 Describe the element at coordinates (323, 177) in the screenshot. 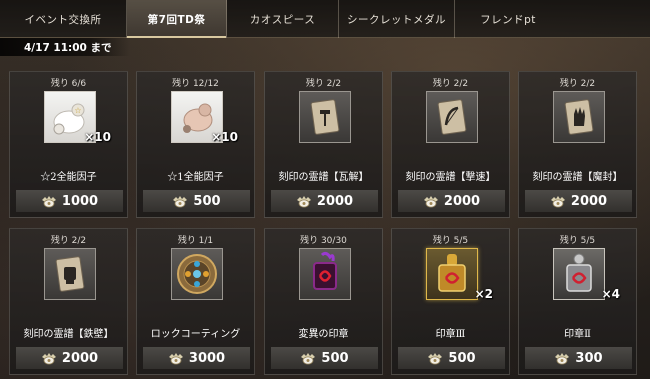

I see `item-name: 刻印の霊譜【瓦解】` at that location.